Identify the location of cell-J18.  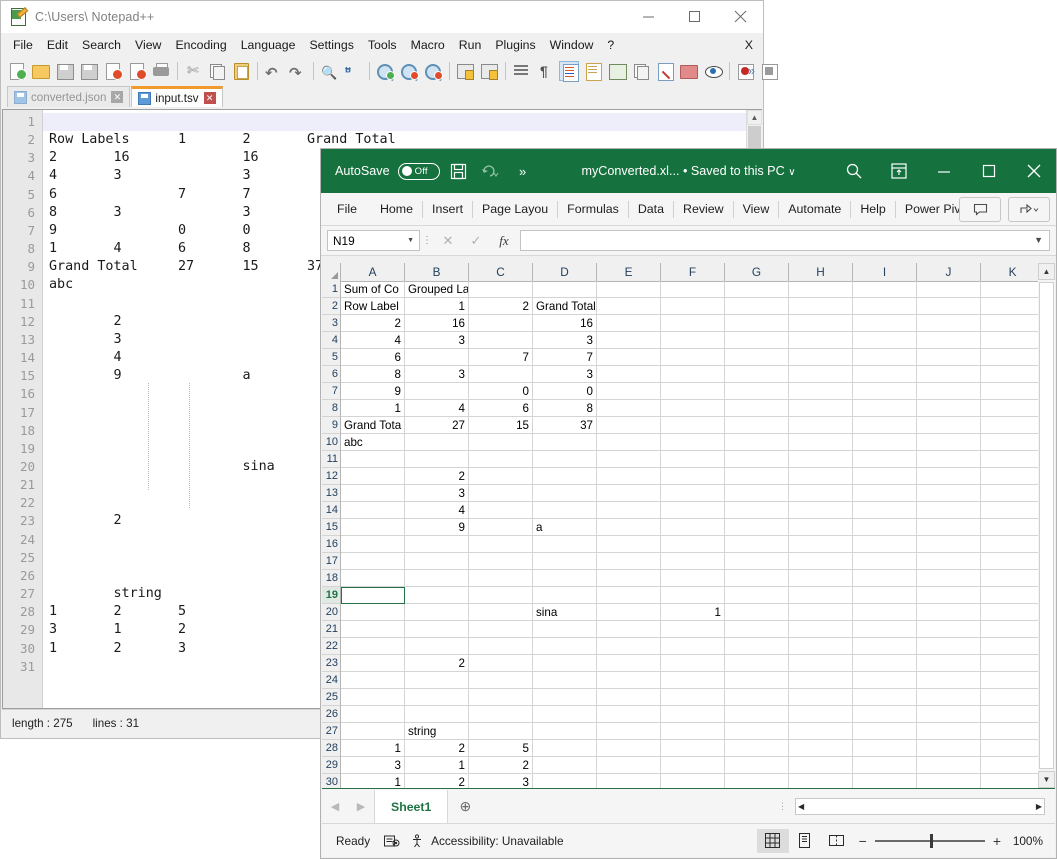
(949, 578).